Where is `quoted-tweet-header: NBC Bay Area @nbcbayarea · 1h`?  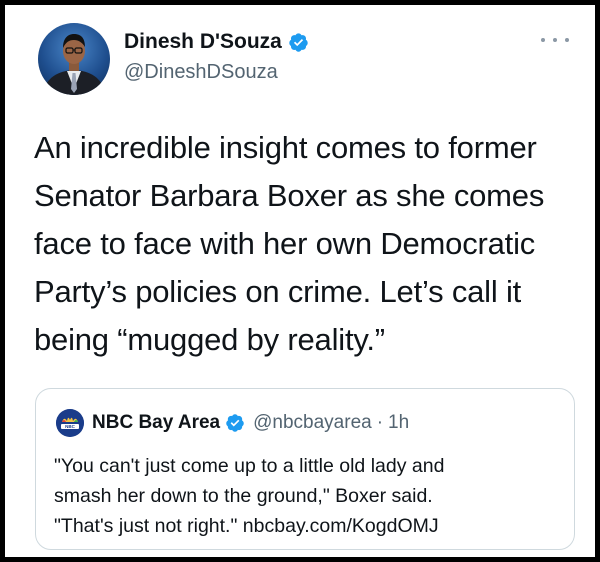 quoted-tweet-header: NBC Bay Area @nbcbayarea · 1h is located at coordinates (250, 423).